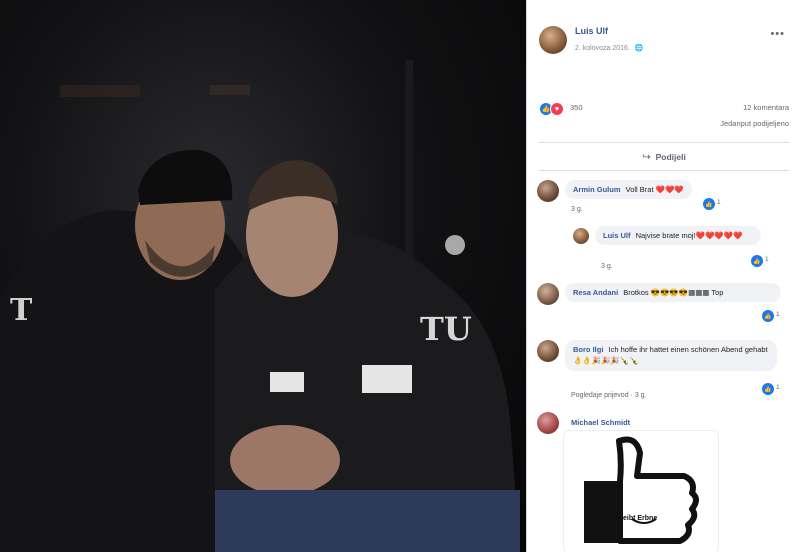  What do you see at coordinates (553, 40) in the screenshot?
I see `author-avatar` at bounding box center [553, 40].